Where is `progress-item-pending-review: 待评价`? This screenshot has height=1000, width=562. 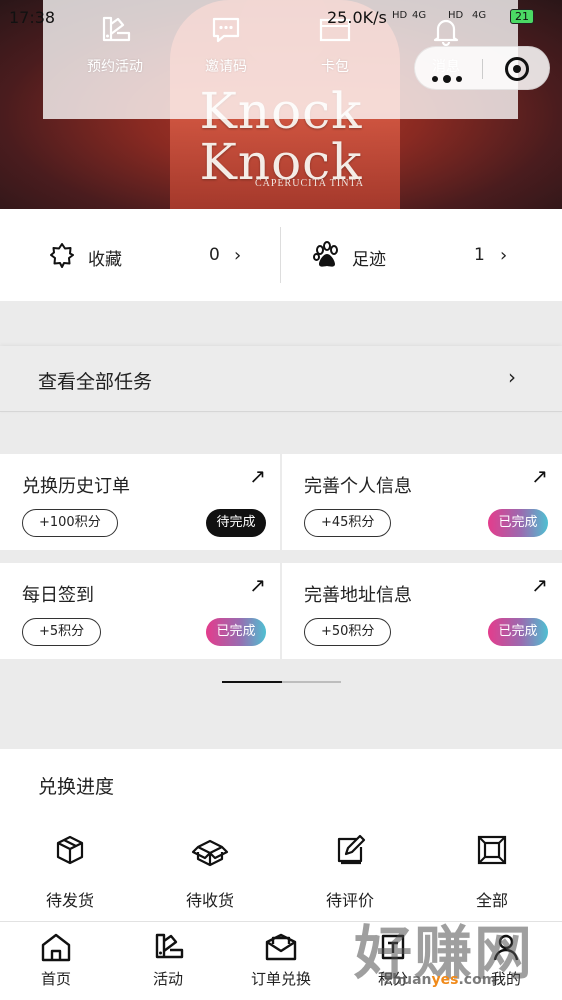 progress-item-pending-review: 待评价 is located at coordinates (350, 872).